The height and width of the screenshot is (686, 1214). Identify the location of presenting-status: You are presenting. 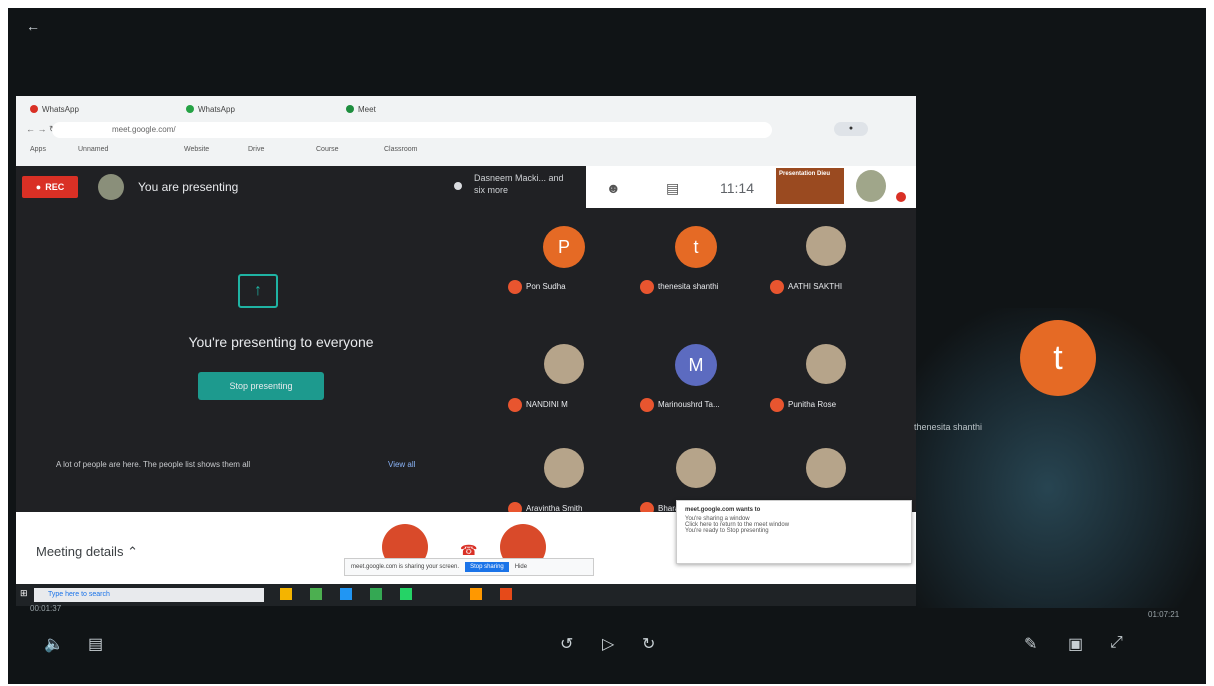
(188, 187).